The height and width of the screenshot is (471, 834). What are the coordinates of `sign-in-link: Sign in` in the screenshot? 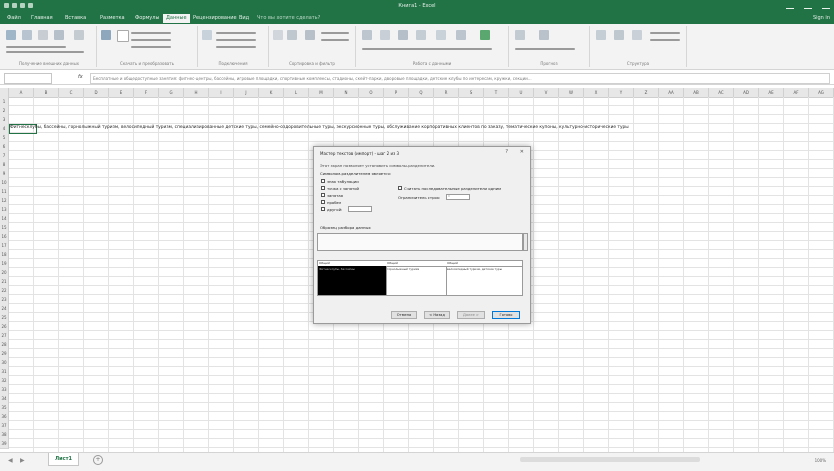 It's located at (821, 18).